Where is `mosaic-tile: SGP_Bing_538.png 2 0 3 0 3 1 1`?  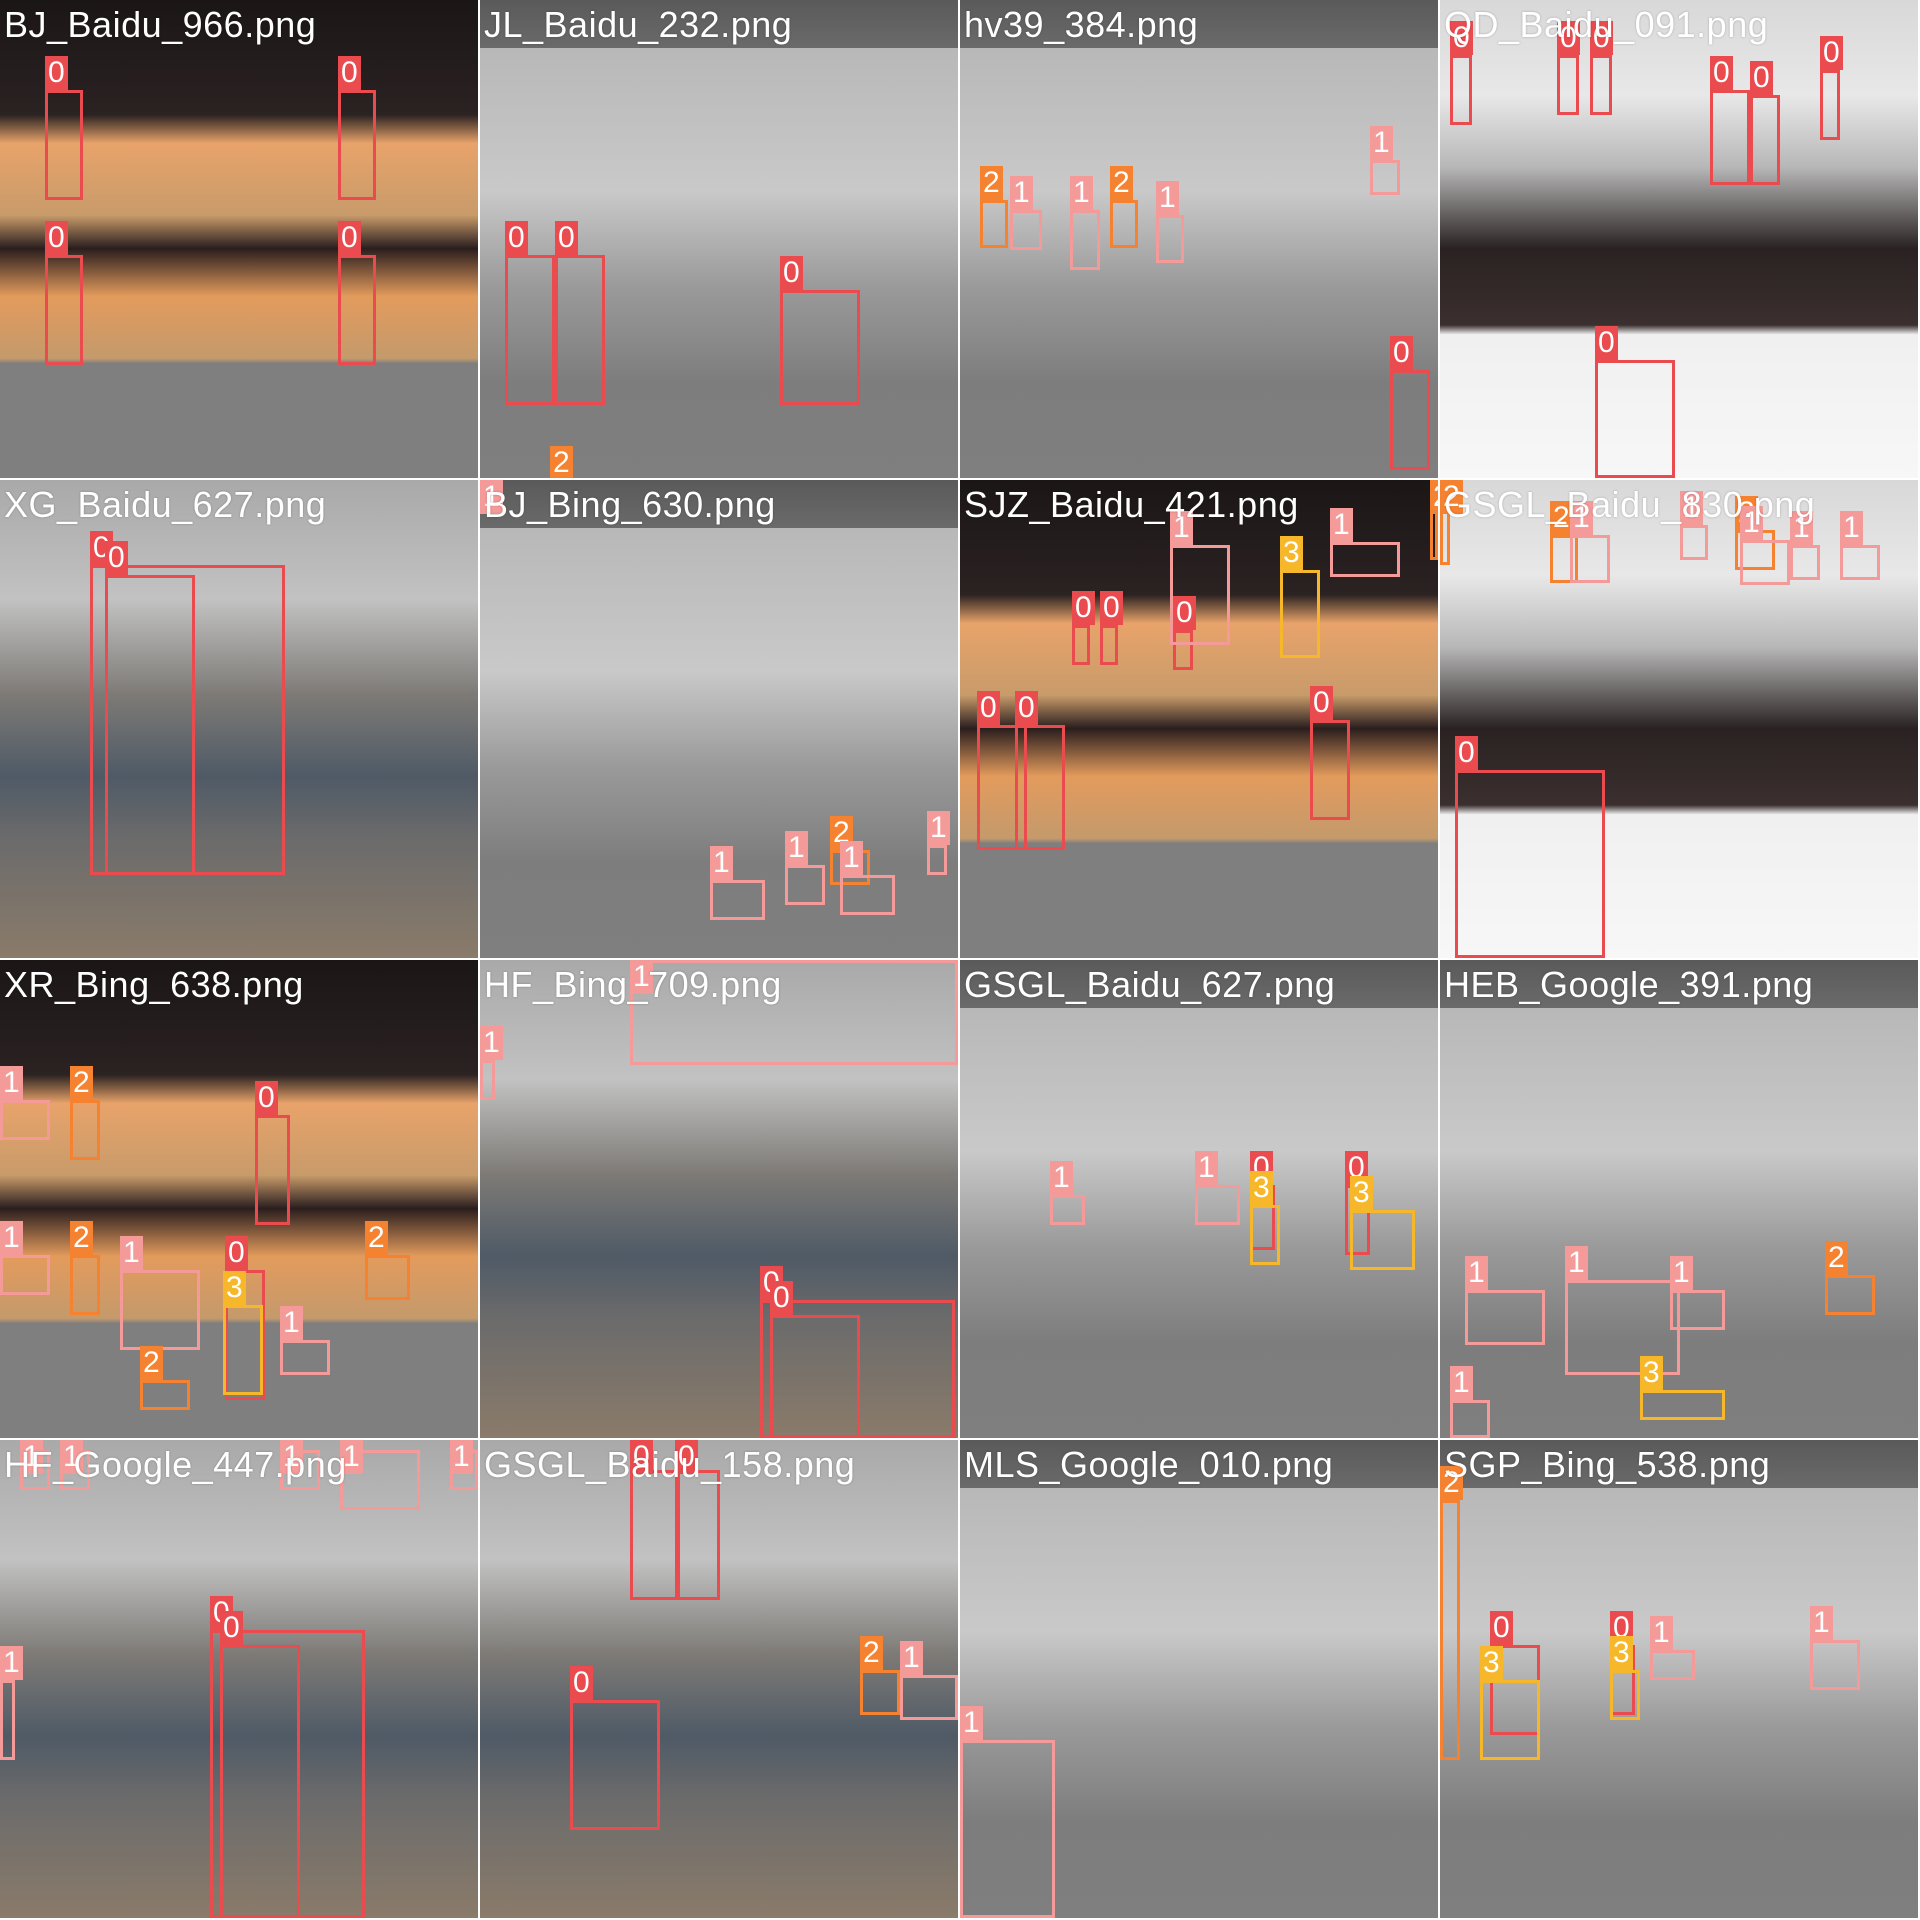 mosaic-tile: SGP_Bing_538.png 2 0 3 0 3 1 1 is located at coordinates (1679, 1679).